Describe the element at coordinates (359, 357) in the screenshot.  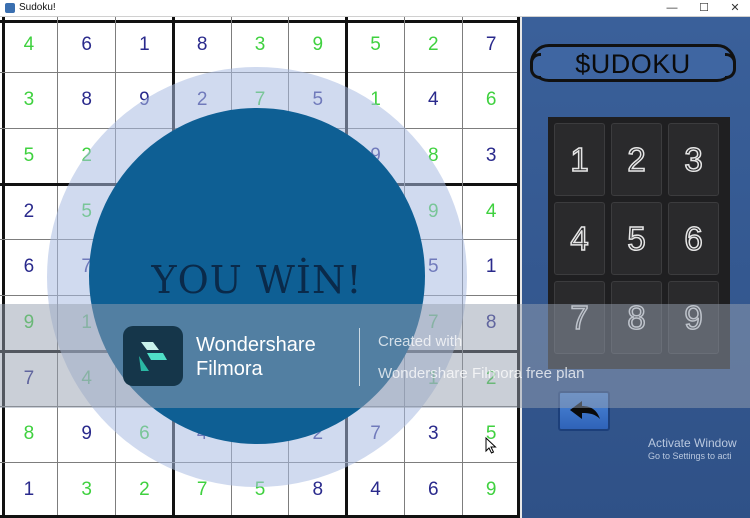
I see `watermark-divider` at that location.